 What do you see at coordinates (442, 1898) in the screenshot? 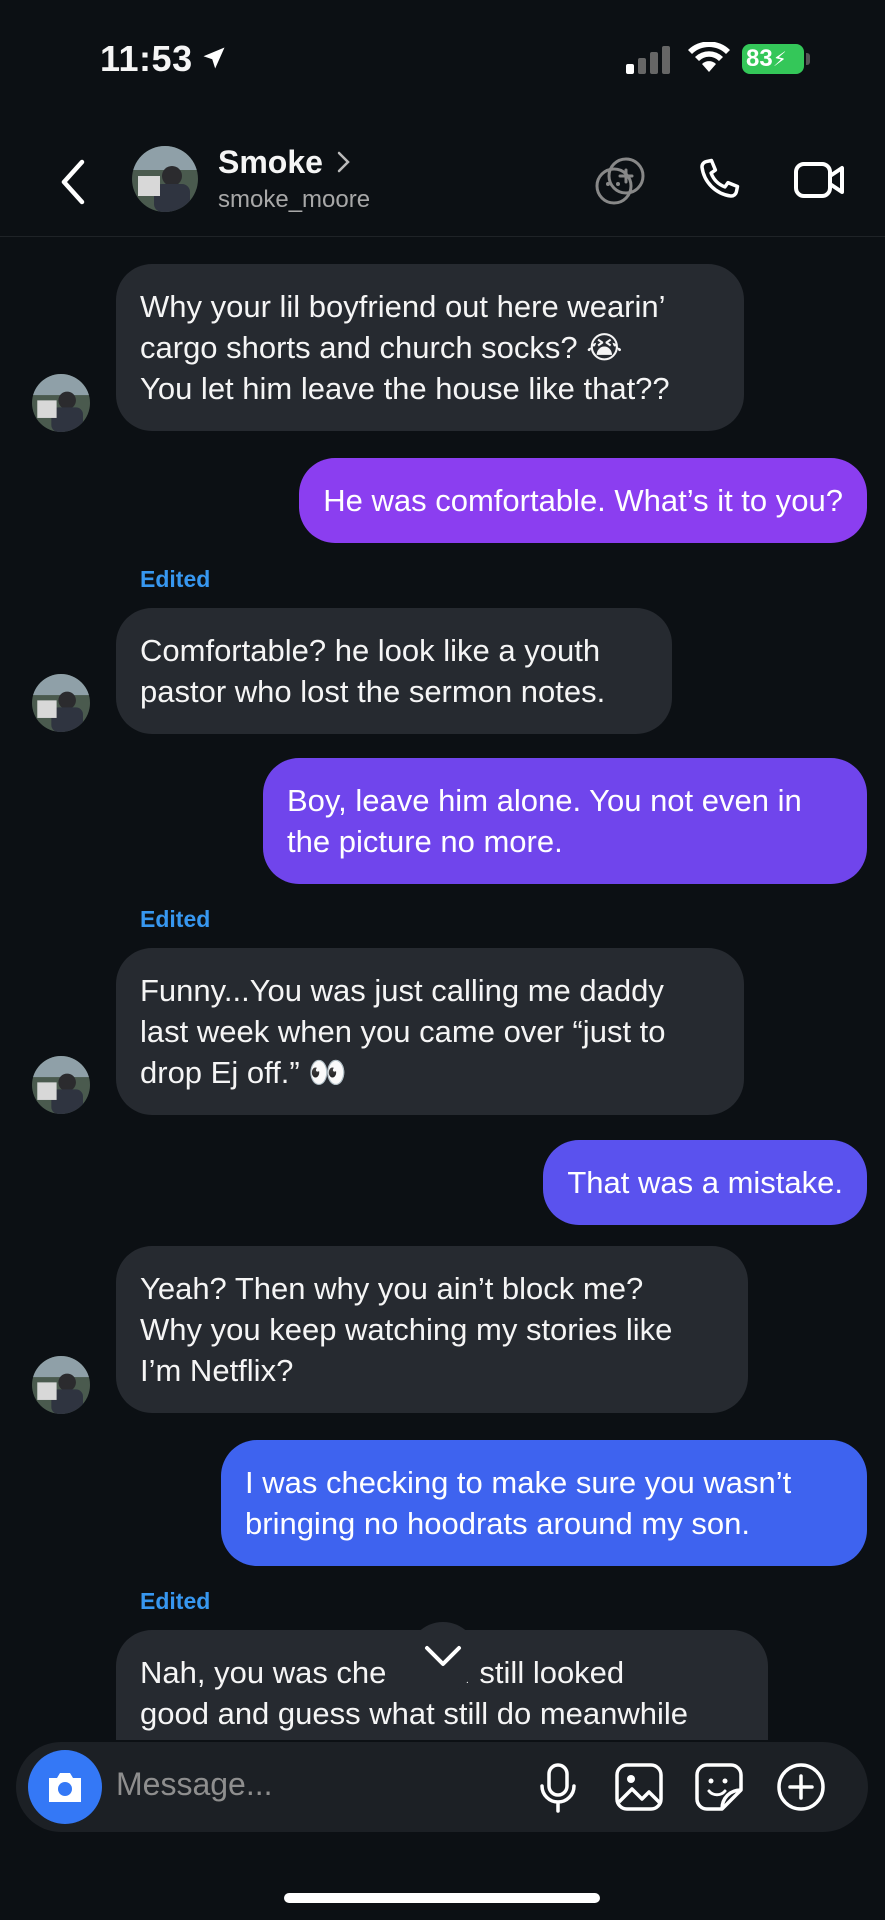
I see `home-indicator` at bounding box center [442, 1898].